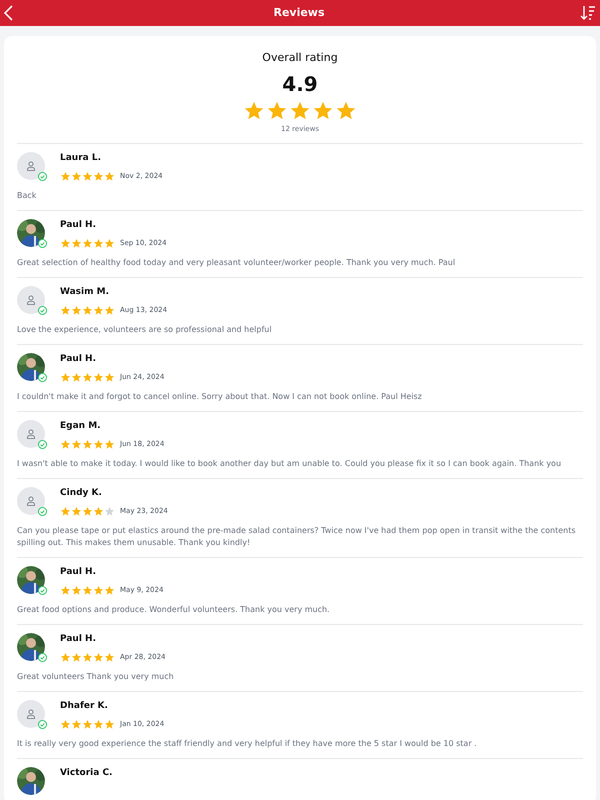 Image resolution: width=600 pixels, height=800 pixels. I want to click on review-text: It is really very good experience the staff friendly and very helpful if they have more the 5 star I would be 10 star ., so click(247, 744).